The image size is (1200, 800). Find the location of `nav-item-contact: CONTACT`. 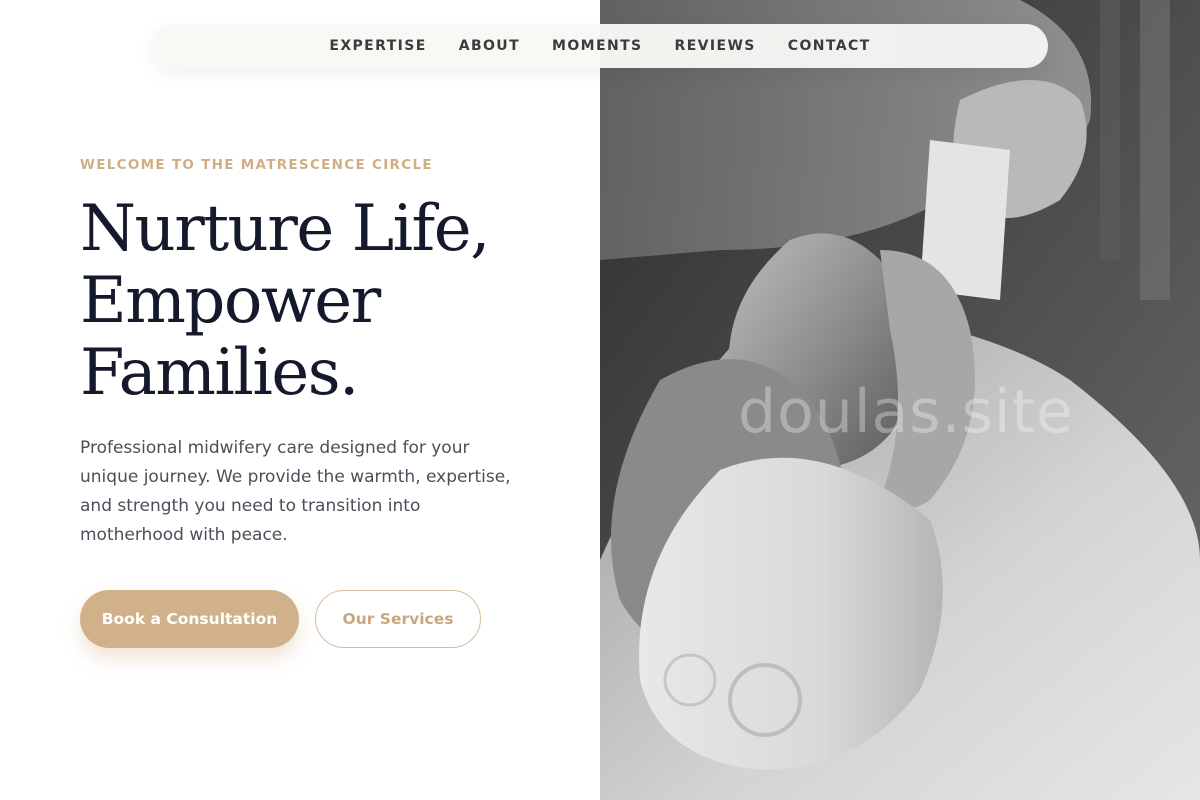

nav-item-contact: CONTACT is located at coordinates (829, 46).